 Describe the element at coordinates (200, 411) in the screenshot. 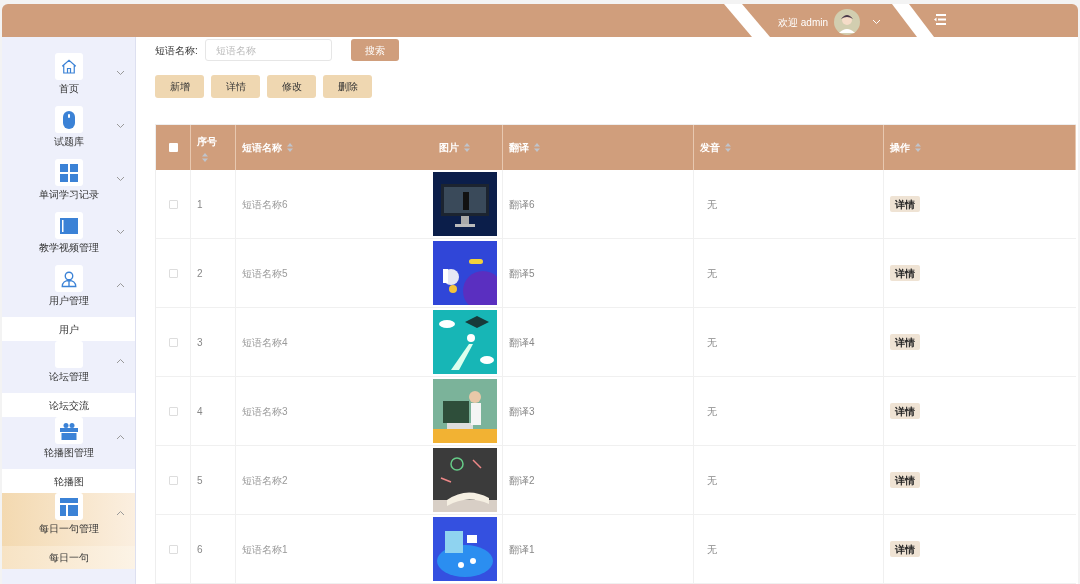

I see `table-cell-text: 4` at that location.